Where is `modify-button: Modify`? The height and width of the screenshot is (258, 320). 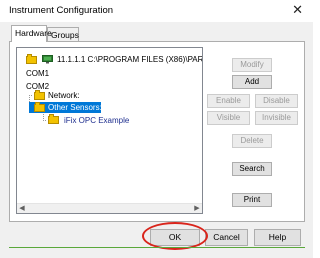 modify-button: Modify is located at coordinates (252, 65).